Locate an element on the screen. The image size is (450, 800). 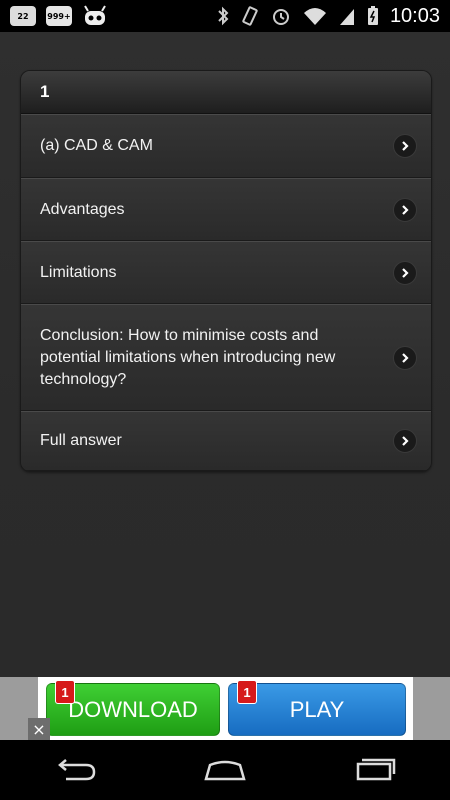
list-item-label: Full answer is located at coordinates (81, 440).